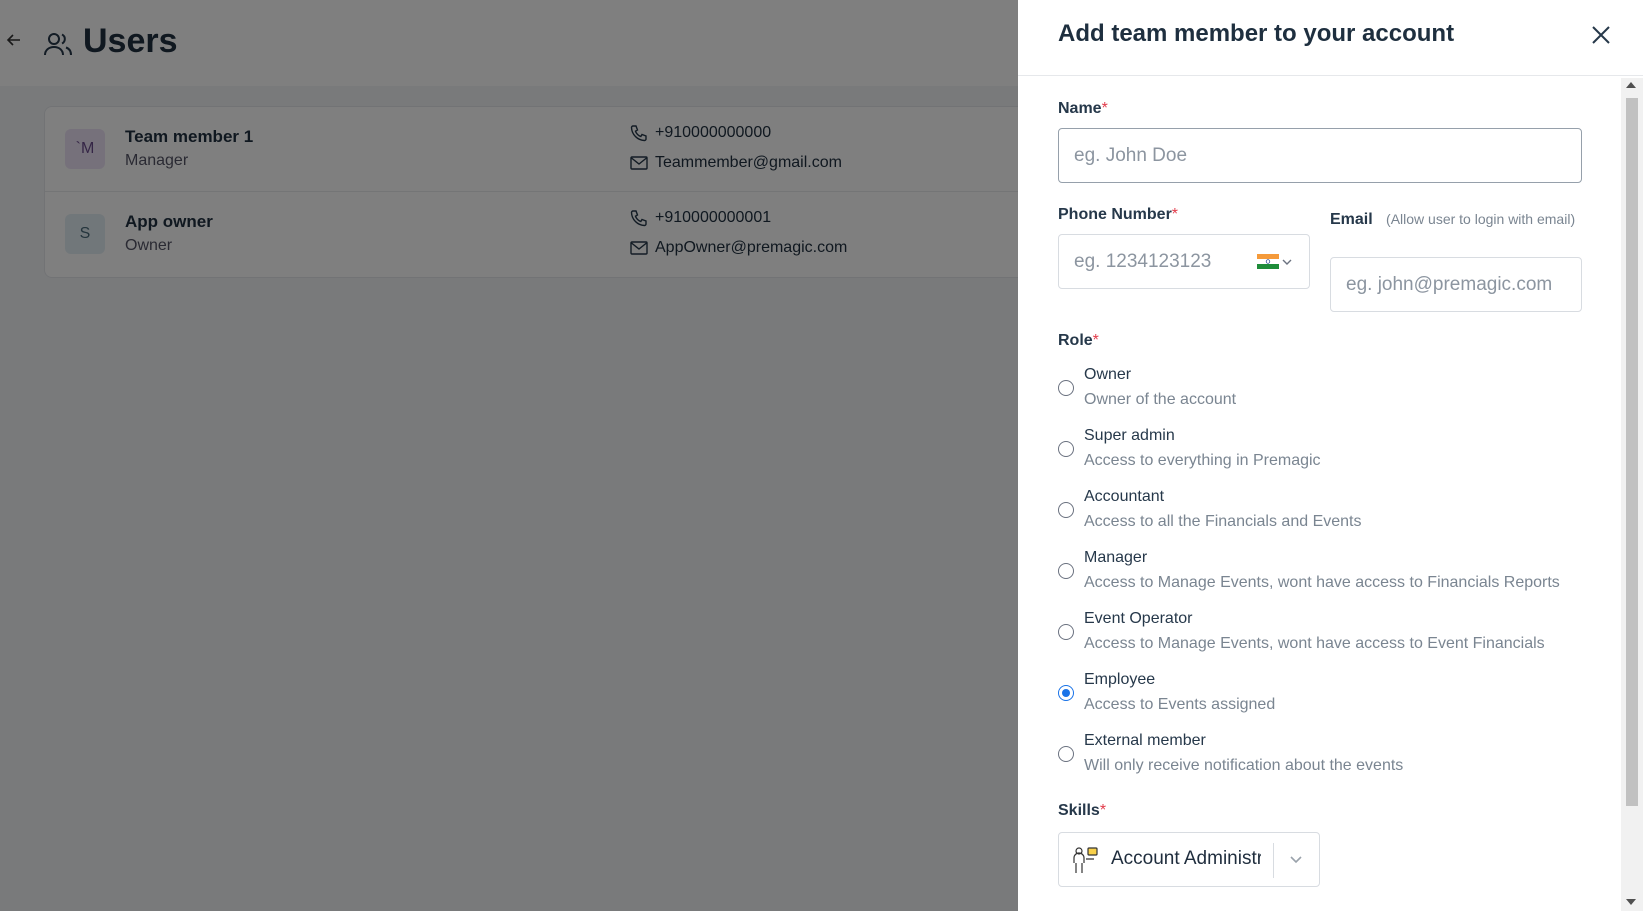  Describe the element at coordinates (1129, 435) in the screenshot. I see `role-title: Super admin` at that location.